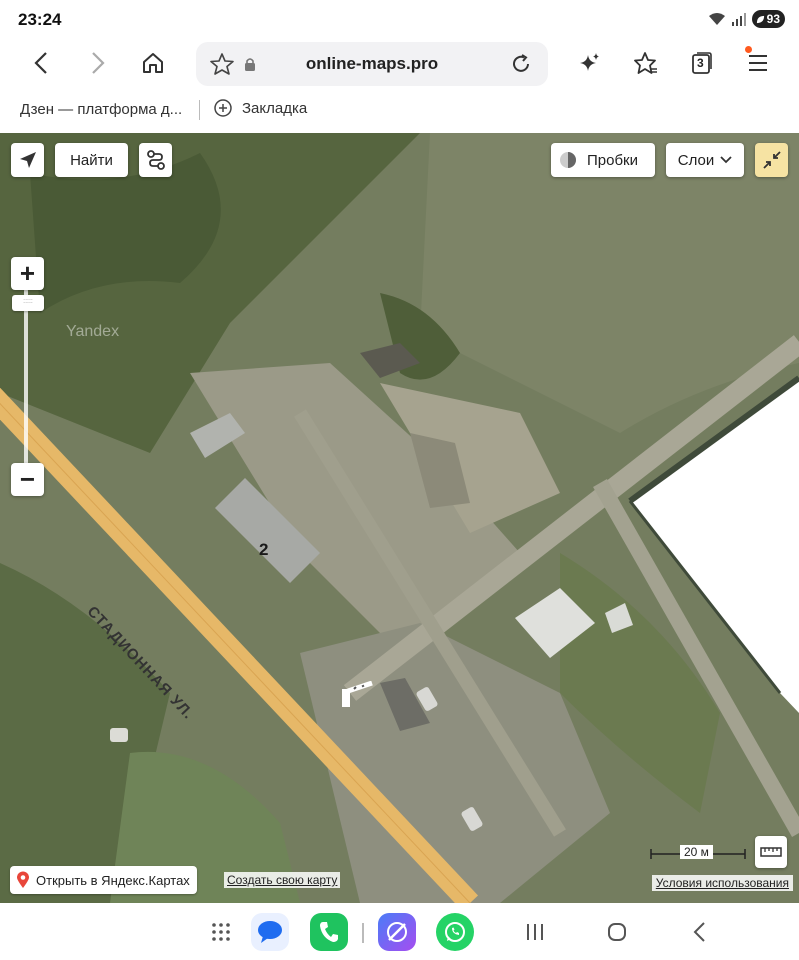  Describe the element at coordinates (773, 19) in the screenshot. I see `battery-level: 93` at that location.